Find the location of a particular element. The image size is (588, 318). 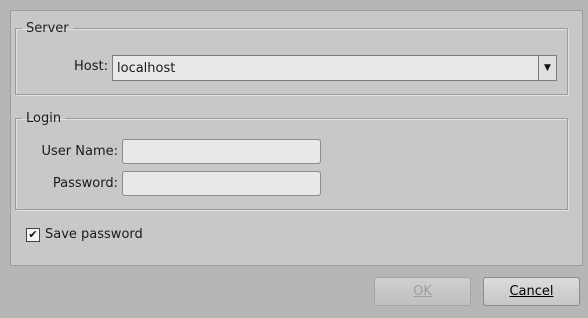

username-field is located at coordinates (221, 151).